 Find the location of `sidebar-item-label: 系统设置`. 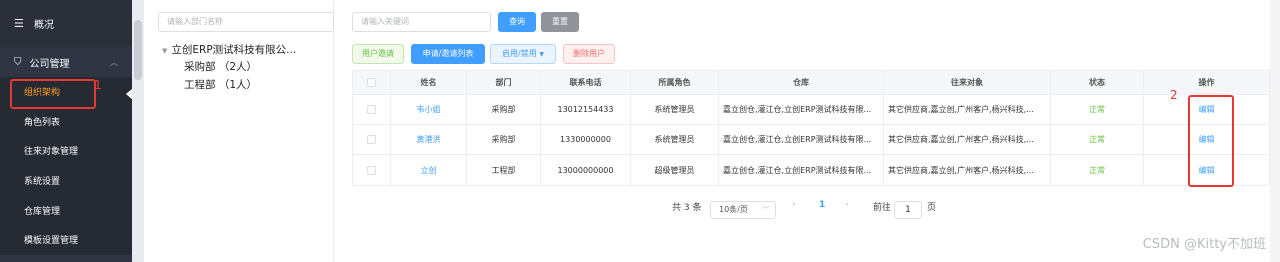

sidebar-item-label: 系统设置 is located at coordinates (42, 182).